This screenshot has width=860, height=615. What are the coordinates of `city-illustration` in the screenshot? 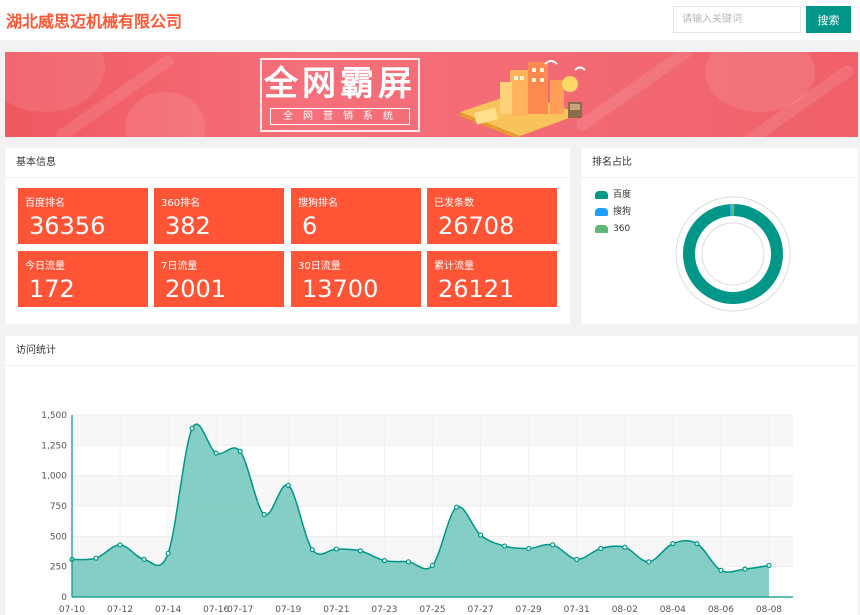 It's located at (523, 98).